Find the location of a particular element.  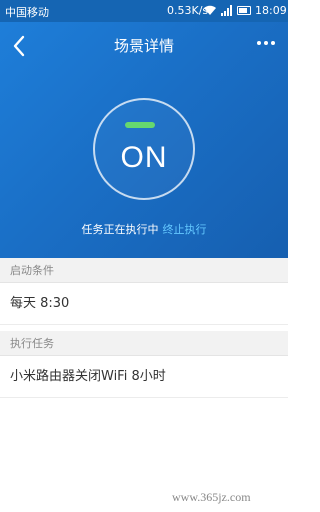

task-row: 小米路由器关闭WiFi 8小时 is located at coordinates (144, 377).